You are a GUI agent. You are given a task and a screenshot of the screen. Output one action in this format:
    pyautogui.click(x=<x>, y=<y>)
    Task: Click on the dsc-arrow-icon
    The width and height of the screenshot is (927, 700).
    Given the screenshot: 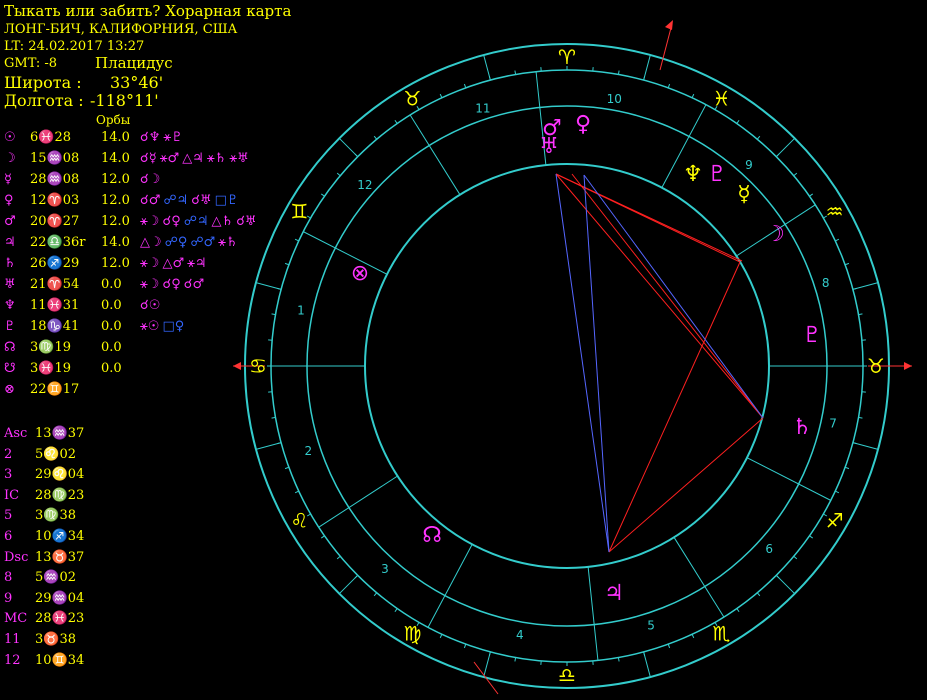 What is the action you would take?
    pyautogui.click(x=908, y=366)
    